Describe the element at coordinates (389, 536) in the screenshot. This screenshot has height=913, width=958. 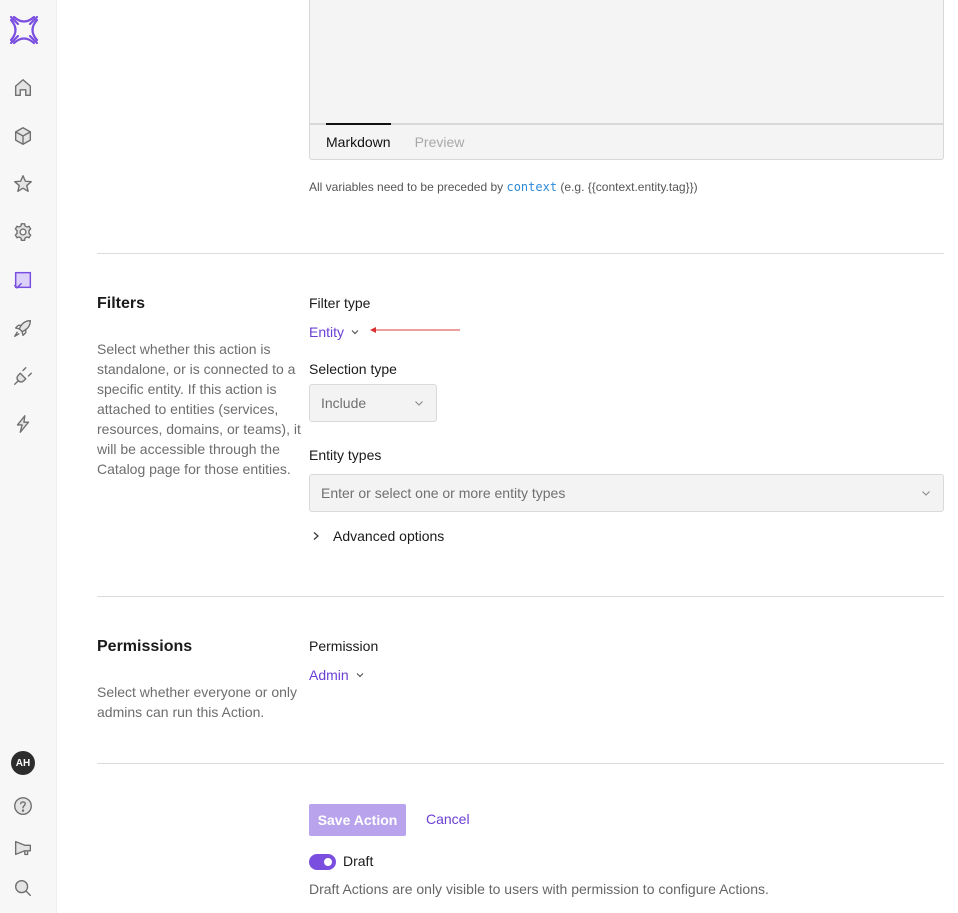
I see `advanced-options-label: Advanced options` at that location.